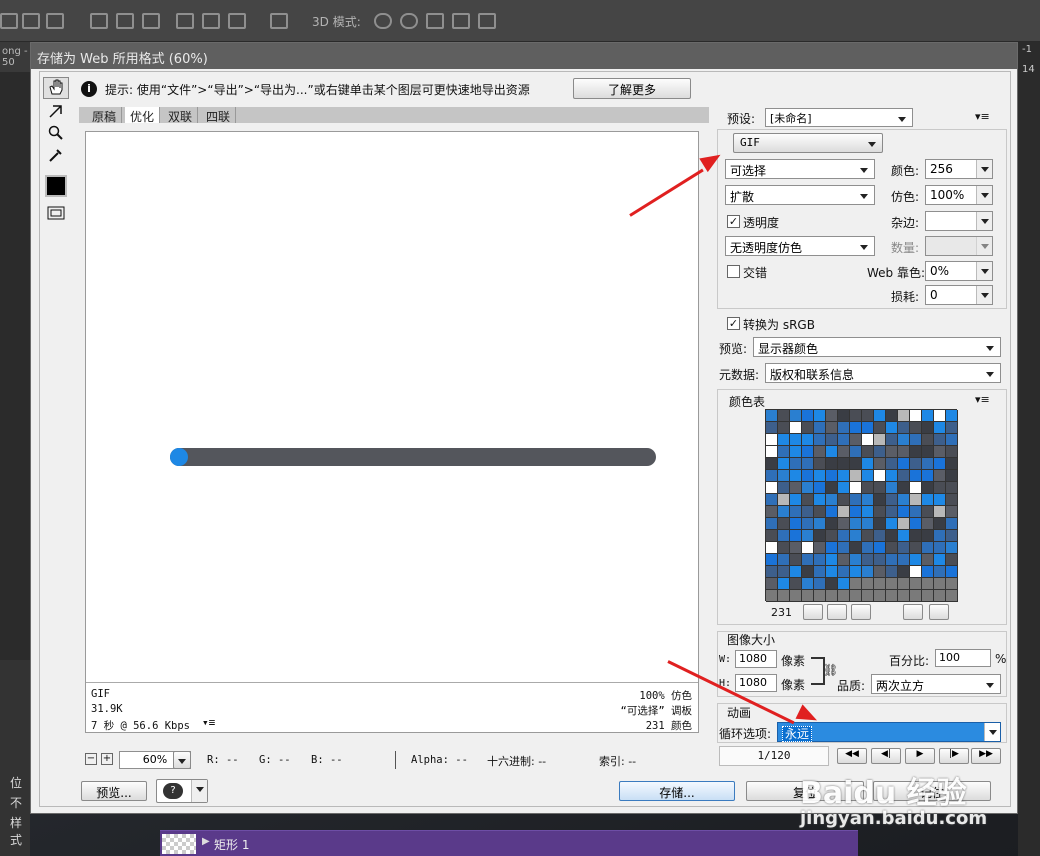 The width and height of the screenshot is (1040, 856). Describe the element at coordinates (886, 756) in the screenshot. I see `prev-frame-button: ◀|` at that location.